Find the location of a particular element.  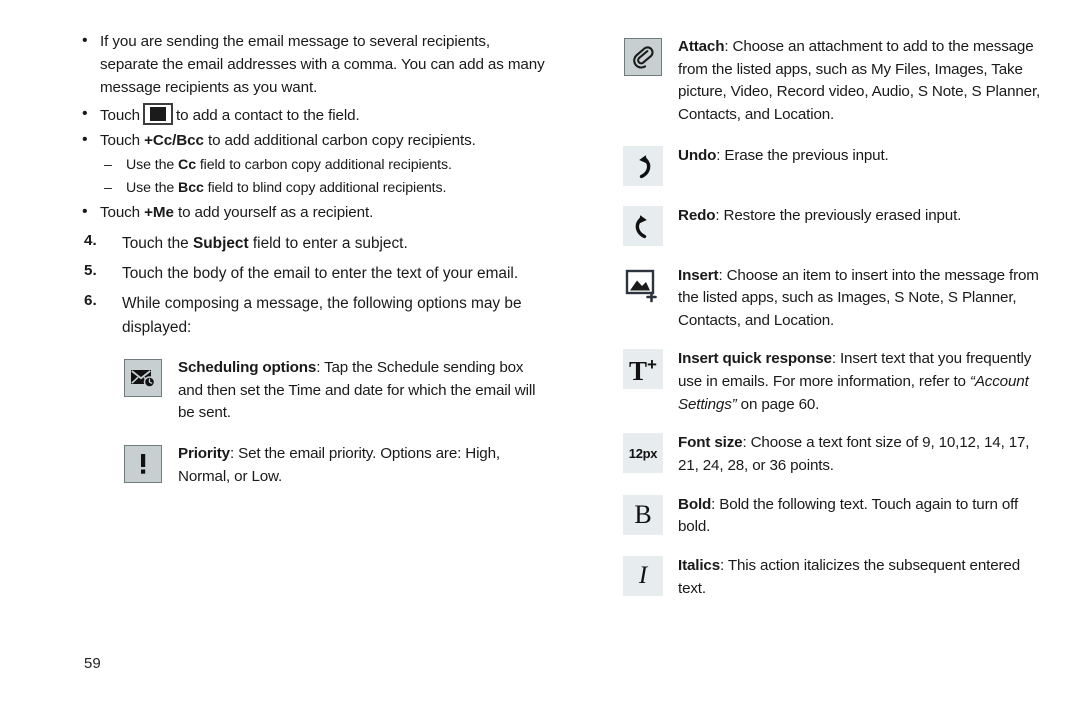

list-item-touch-contact: • Touch to add a contact to the field. is located at coordinates (313, 115).